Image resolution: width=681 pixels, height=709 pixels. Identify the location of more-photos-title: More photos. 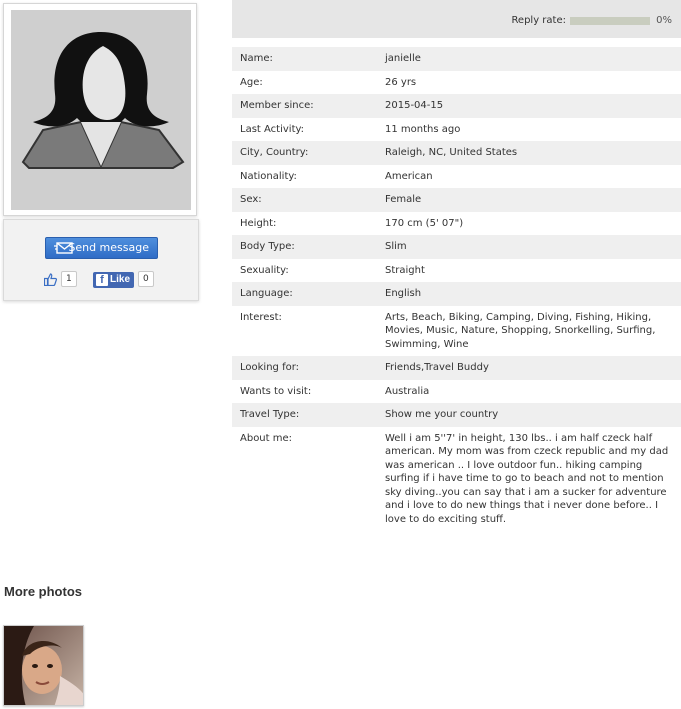
(43, 591).